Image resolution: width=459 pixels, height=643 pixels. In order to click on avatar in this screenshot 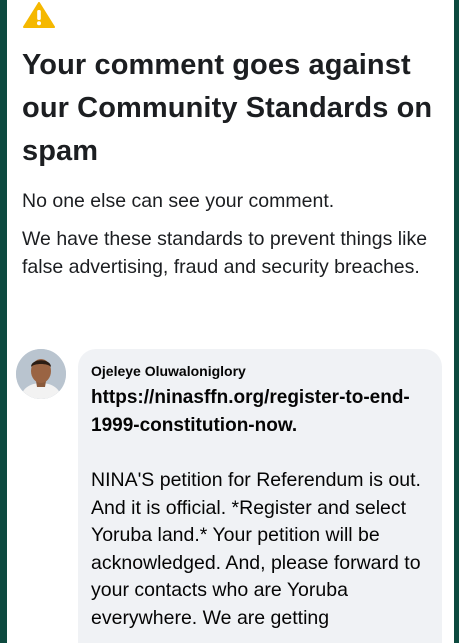, I will do `click(41, 374)`.